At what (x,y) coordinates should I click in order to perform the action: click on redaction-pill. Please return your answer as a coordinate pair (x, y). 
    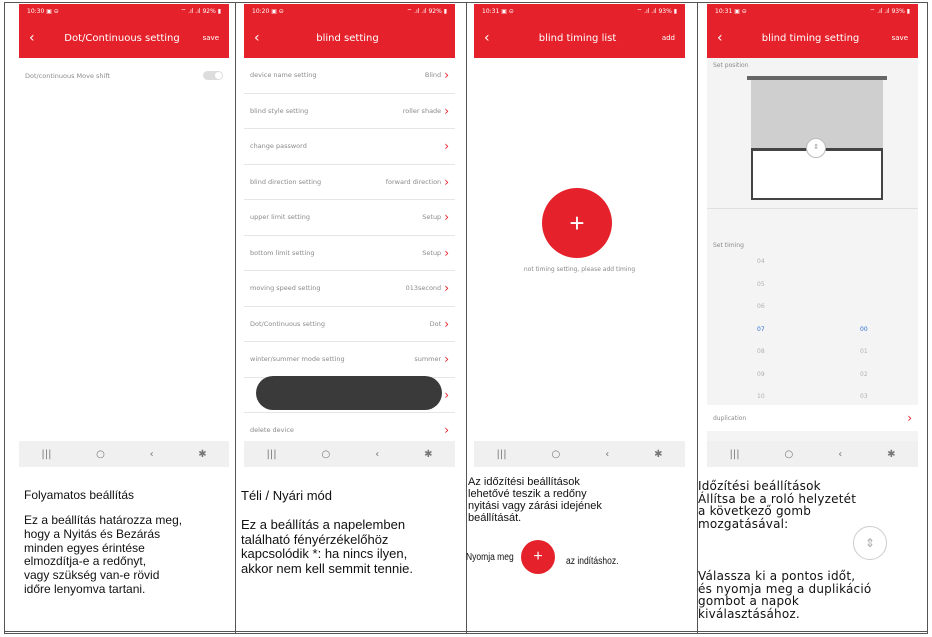
    Looking at the image, I should click on (349, 392).